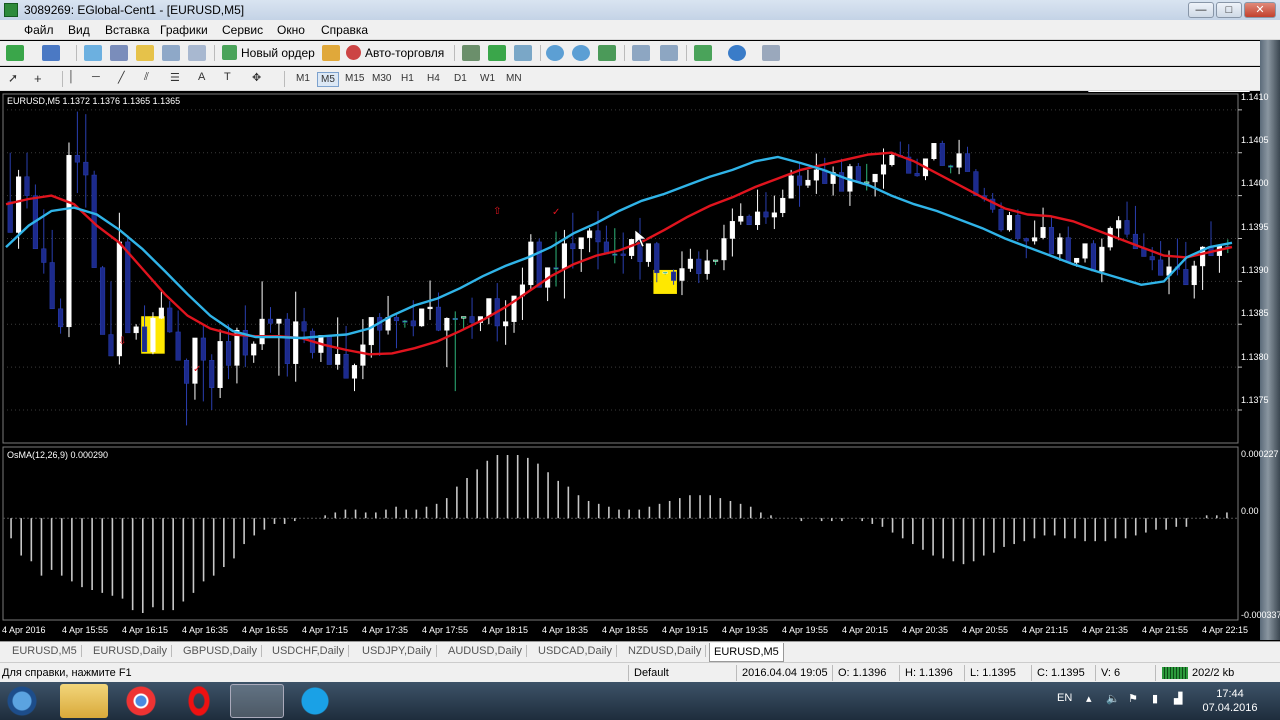  What do you see at coordinates (199, 701) in the screenshot?
I see `opera-icon` at bounding box center [199, 701].